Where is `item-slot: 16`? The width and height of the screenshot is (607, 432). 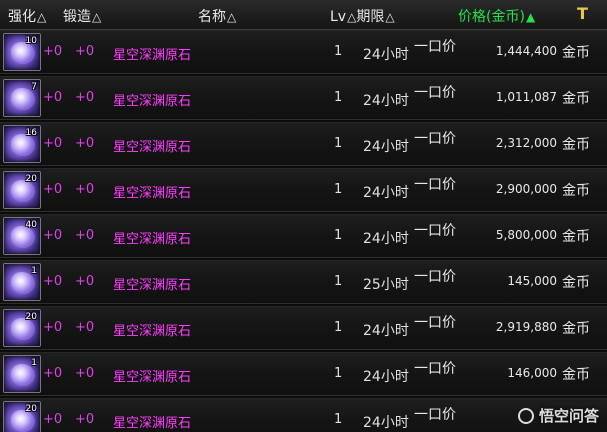 item-slot: 16 is located at coordinates (22, 144).